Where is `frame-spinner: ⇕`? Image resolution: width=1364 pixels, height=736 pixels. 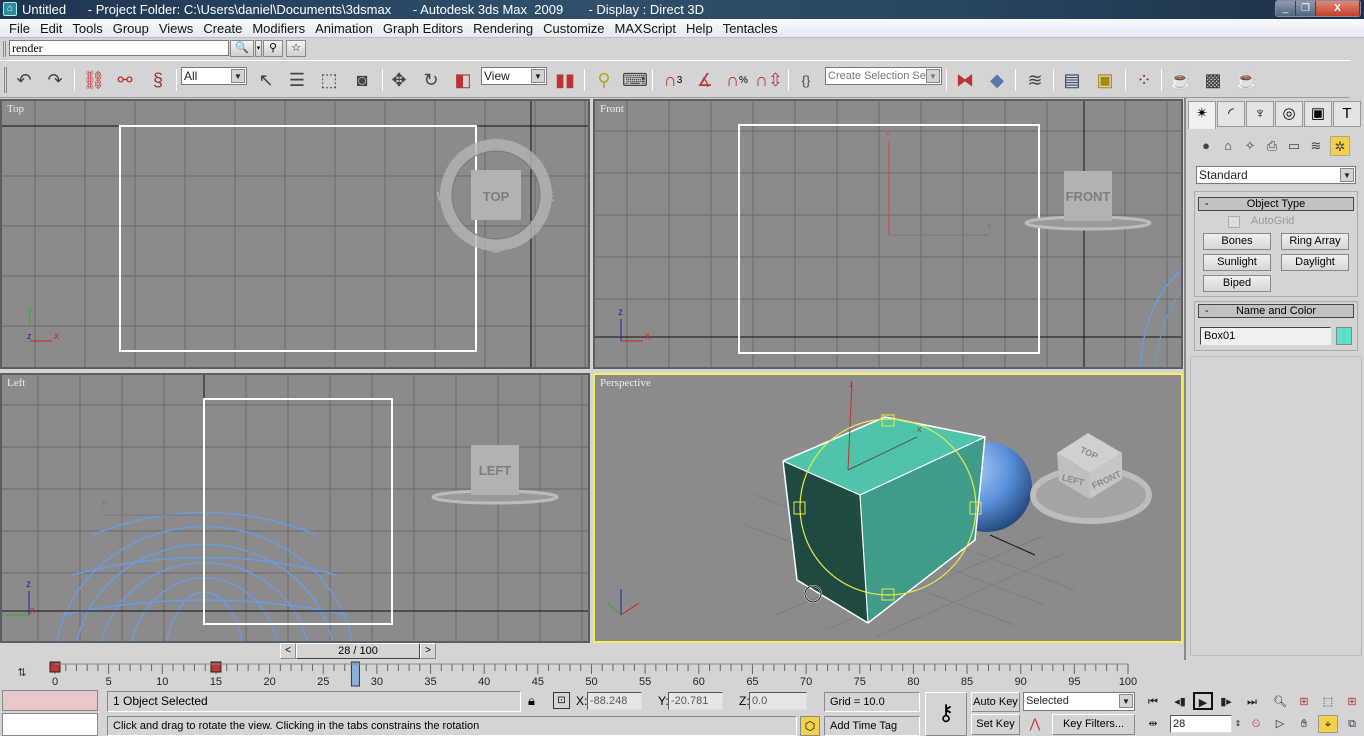 frame-spinner: ⇕ is located at coordinates (1238, 724).